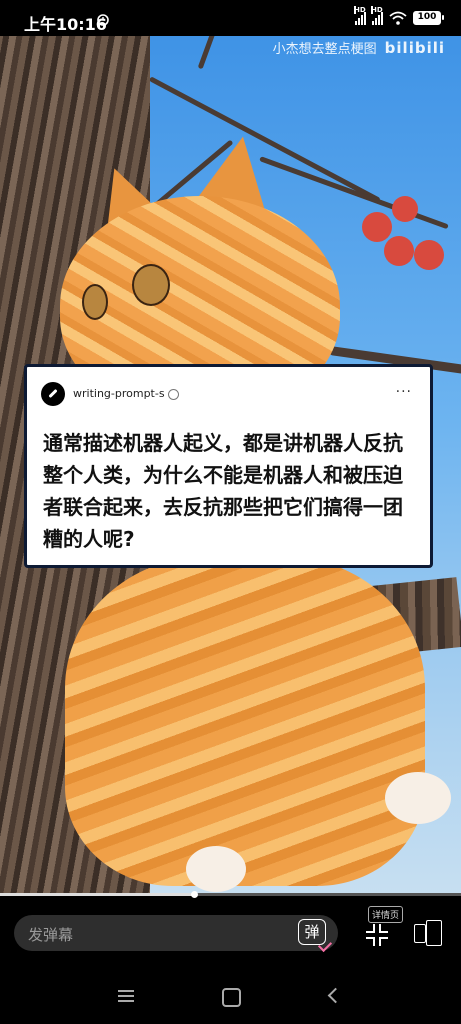 The height and width of the screenshot is (1024, 461). I want to click on battery-icon: 100, so click(428, 18).